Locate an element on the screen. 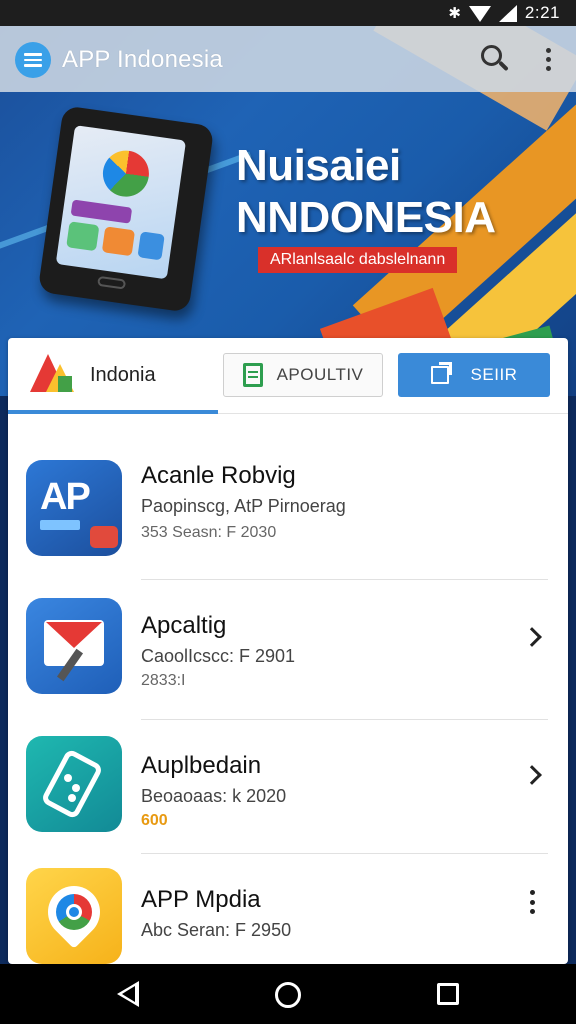  mail-app-icon is located at coordinates (74, 646).